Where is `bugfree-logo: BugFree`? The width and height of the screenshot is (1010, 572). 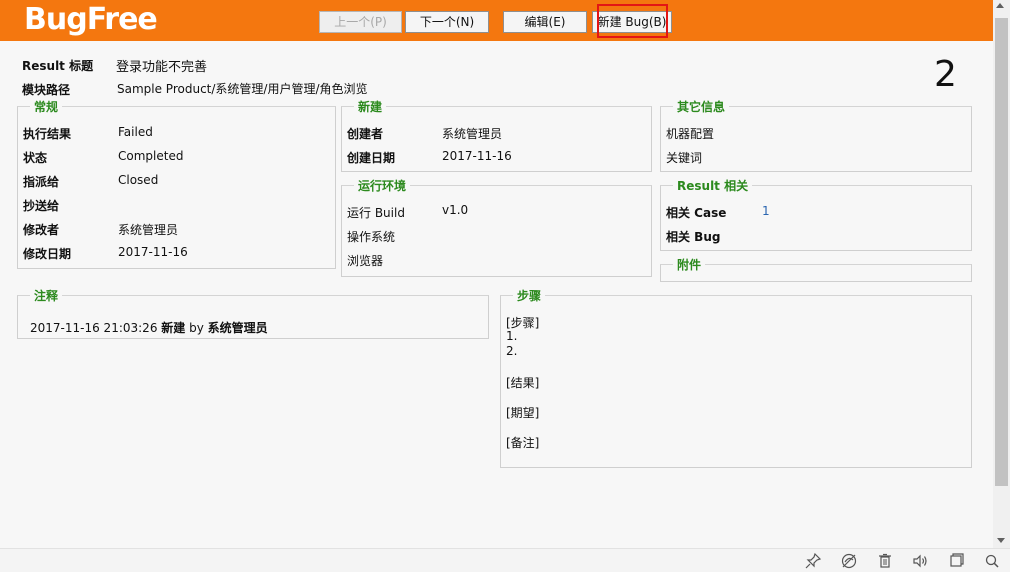 bugfree-logo: BugFree is located at coordinates (91, 19).